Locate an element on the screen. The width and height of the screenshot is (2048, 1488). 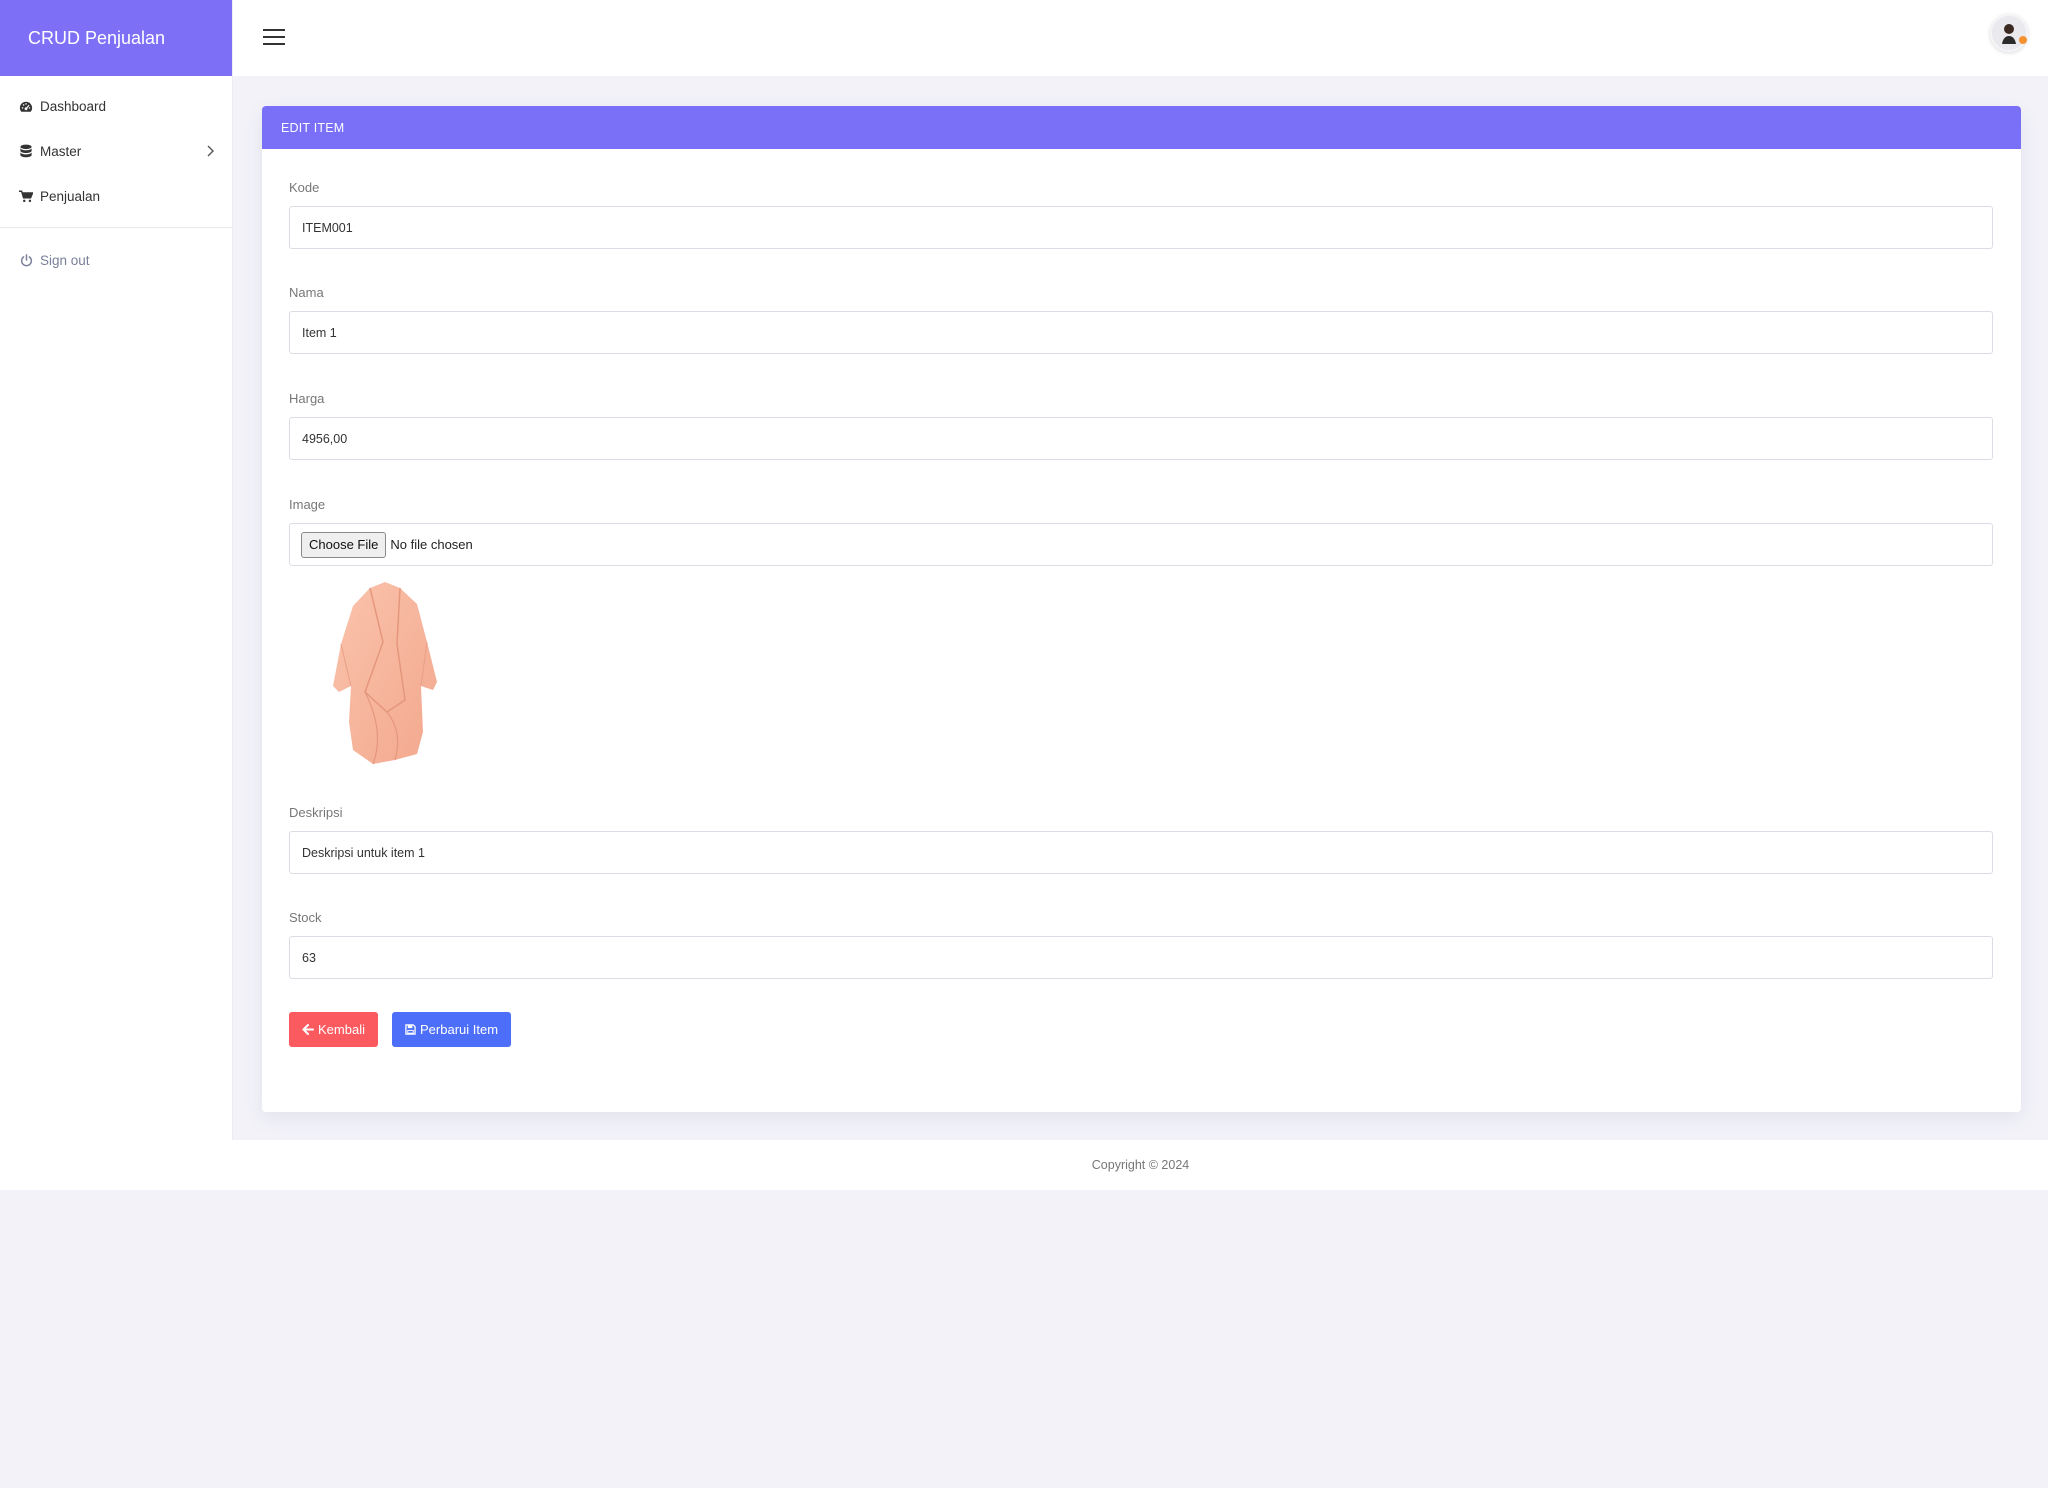
footer: Copyright © 2024 is located at coordinates (1024, 1165).